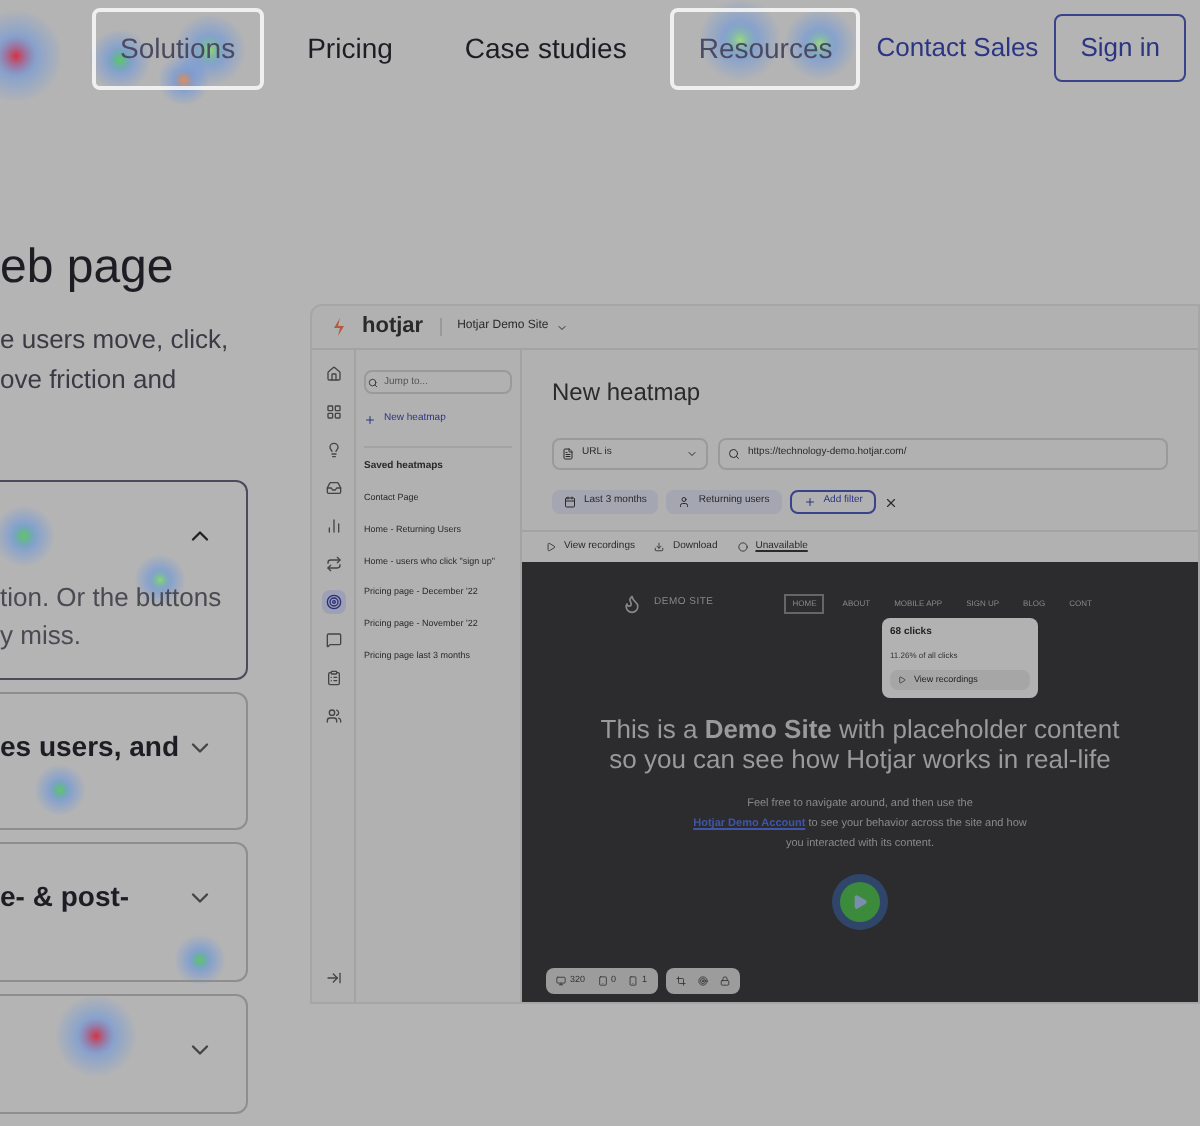 Image resolution: width=1200 pixels, height=1126 pixels. Describe the element at coordinates (112, 598) in the screenshot. I see `accordion-text: tion. Or the buttons` at that location.